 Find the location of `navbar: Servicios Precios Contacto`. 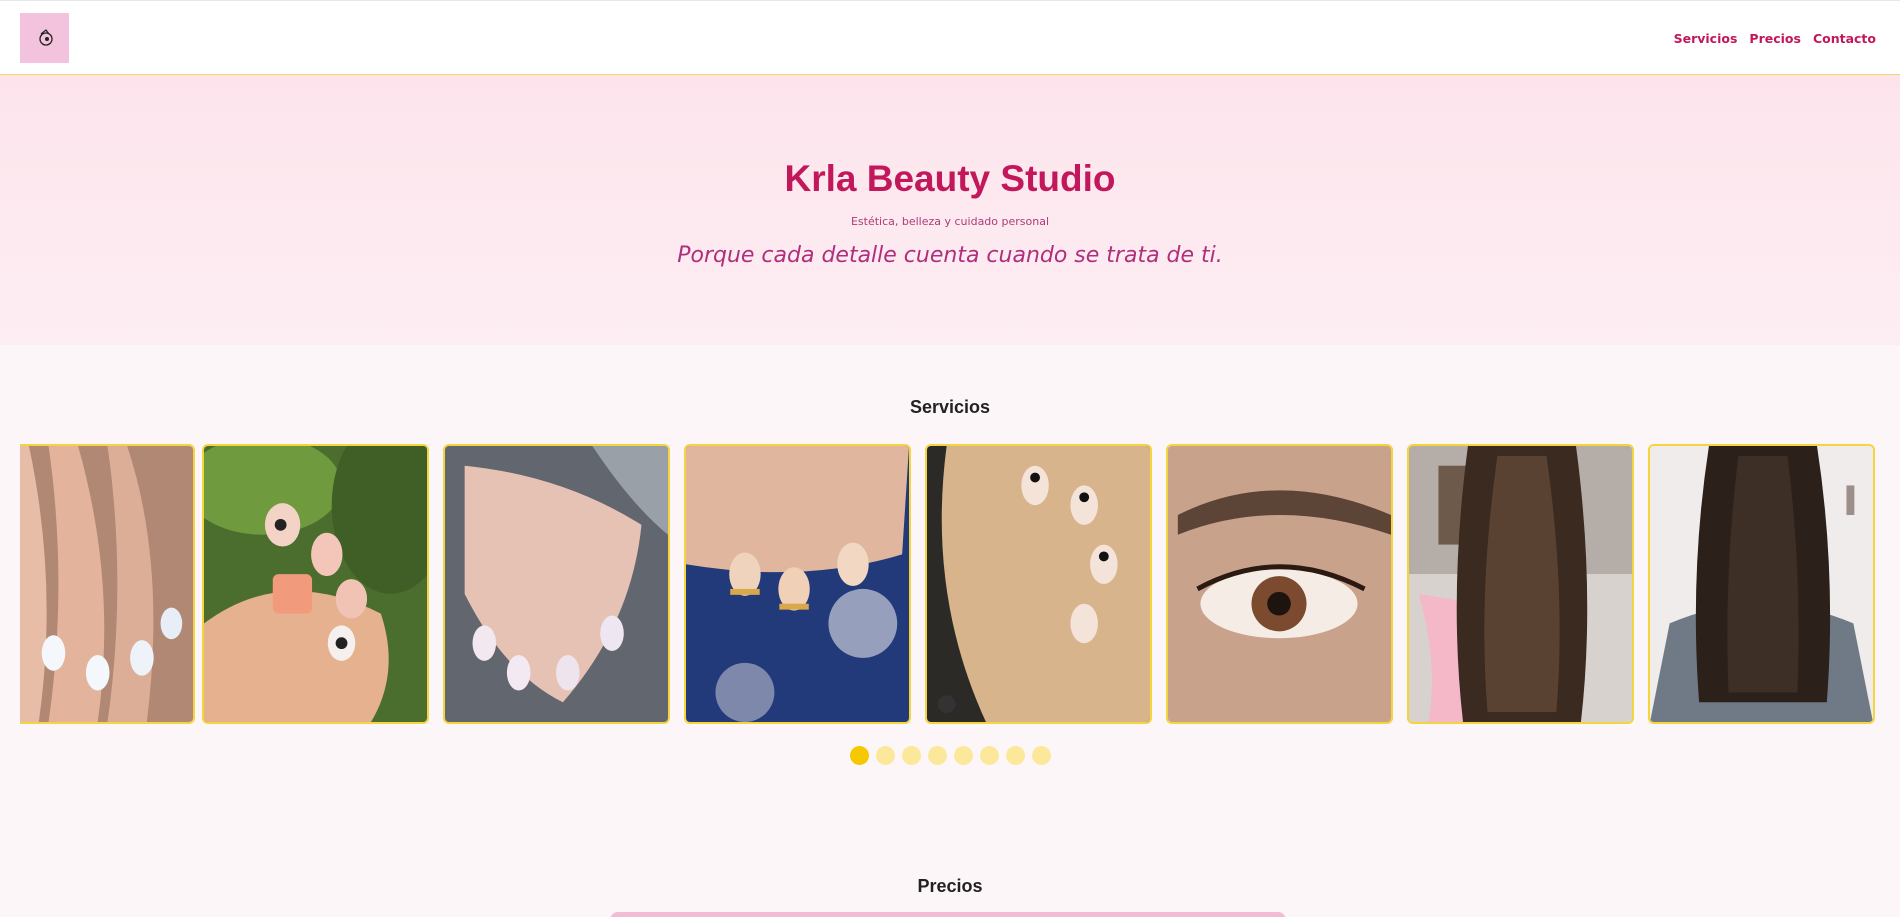

navbar: Servicios Precios Contacto is located at coordinates (950, 37).